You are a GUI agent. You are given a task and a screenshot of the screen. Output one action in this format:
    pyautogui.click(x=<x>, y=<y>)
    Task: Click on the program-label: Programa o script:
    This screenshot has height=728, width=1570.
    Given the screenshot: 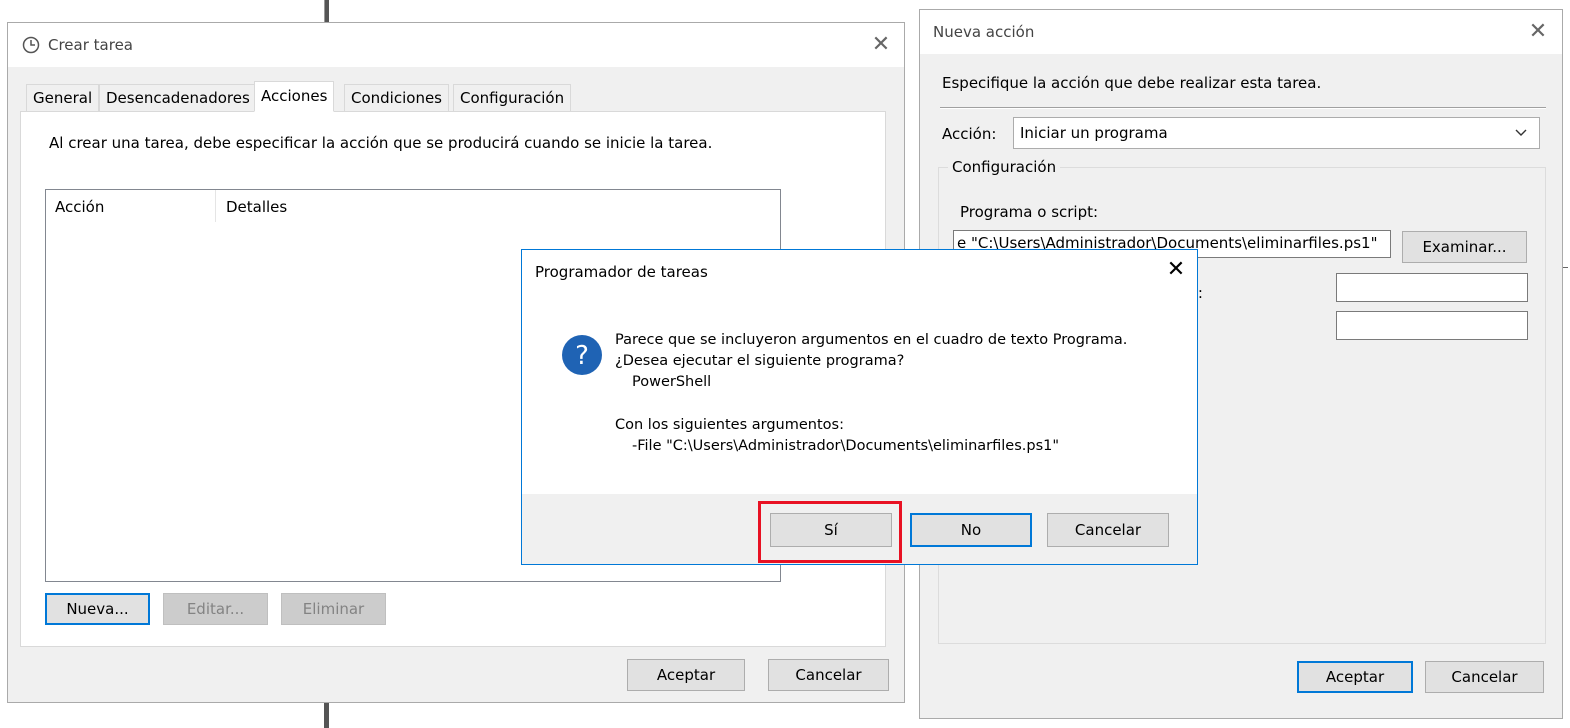 What is the action you would take?
    pyautogui.click(x=1029, y=212)
    